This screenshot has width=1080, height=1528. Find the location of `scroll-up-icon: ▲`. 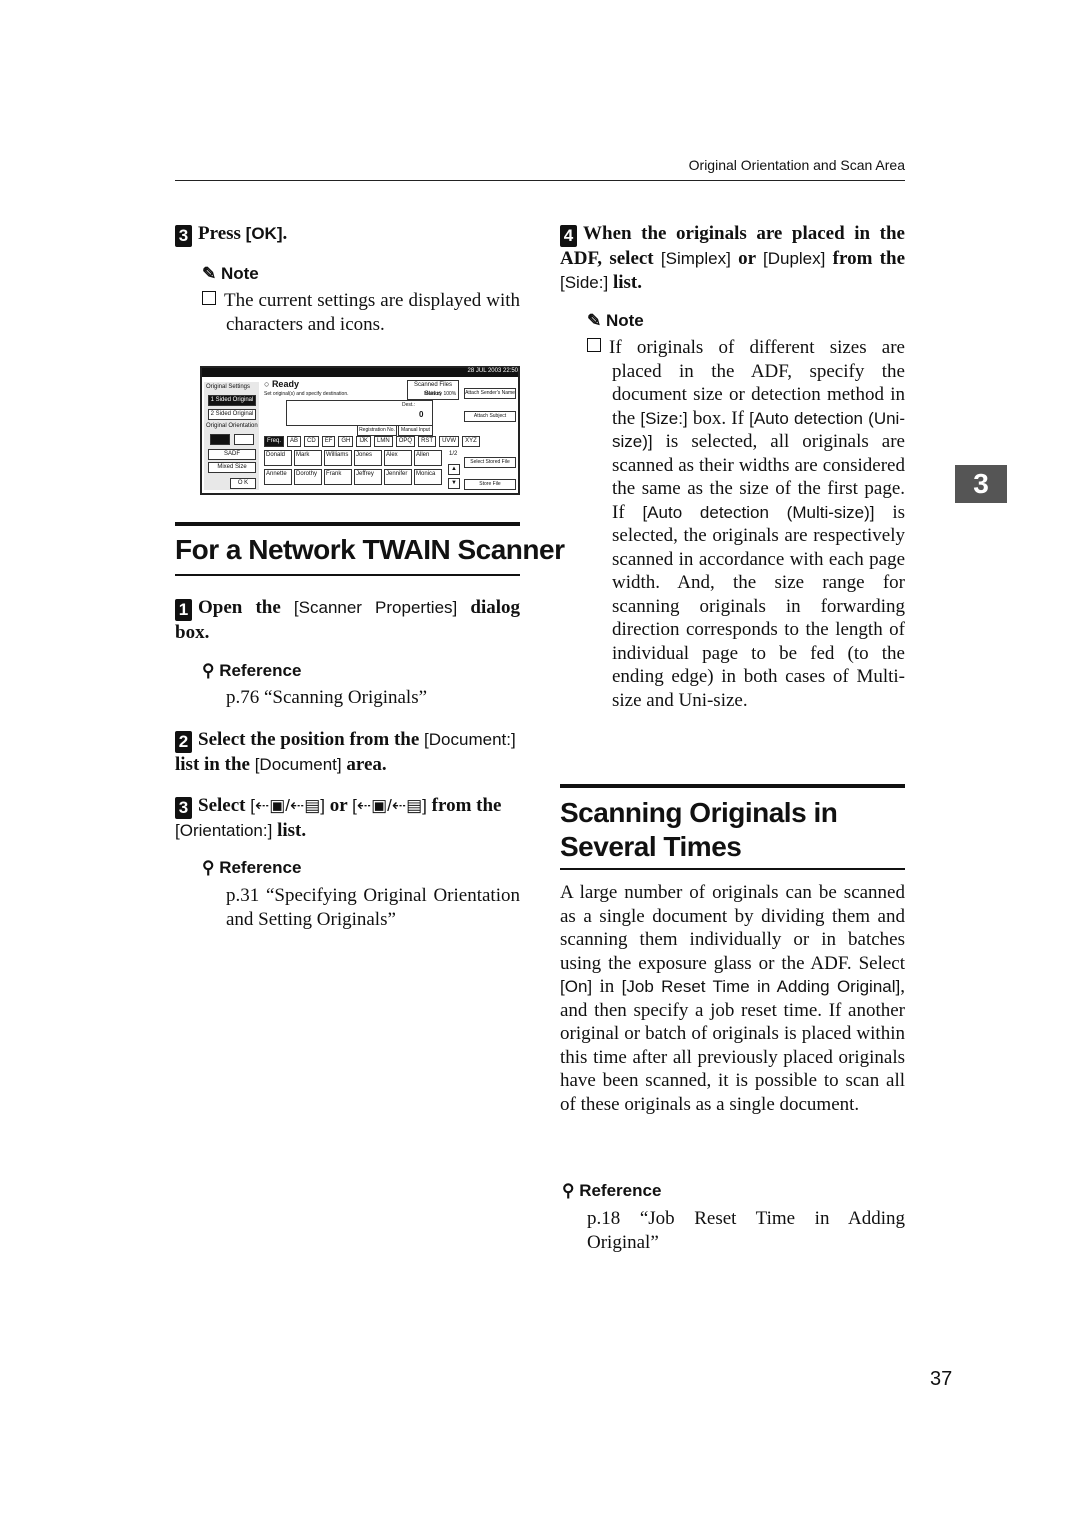

scroll-up-icon: ▲ is located at coordinates (454, 469).